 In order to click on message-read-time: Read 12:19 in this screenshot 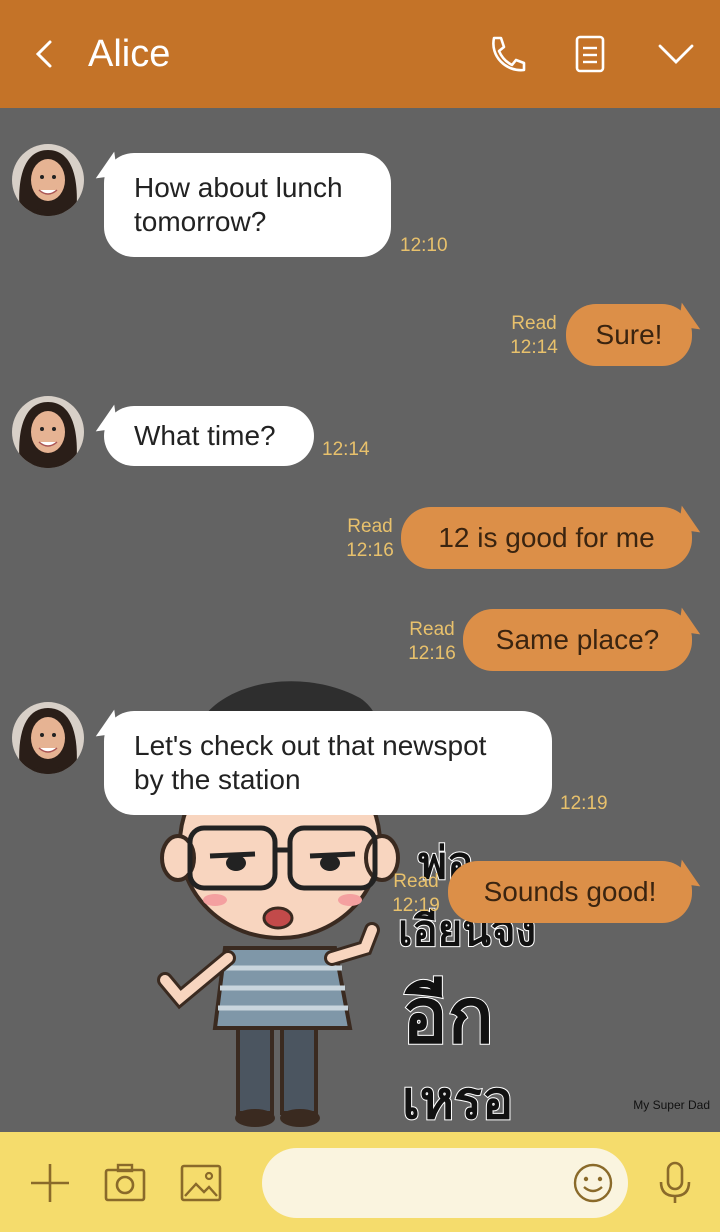, I will do `click(416, 894)`.